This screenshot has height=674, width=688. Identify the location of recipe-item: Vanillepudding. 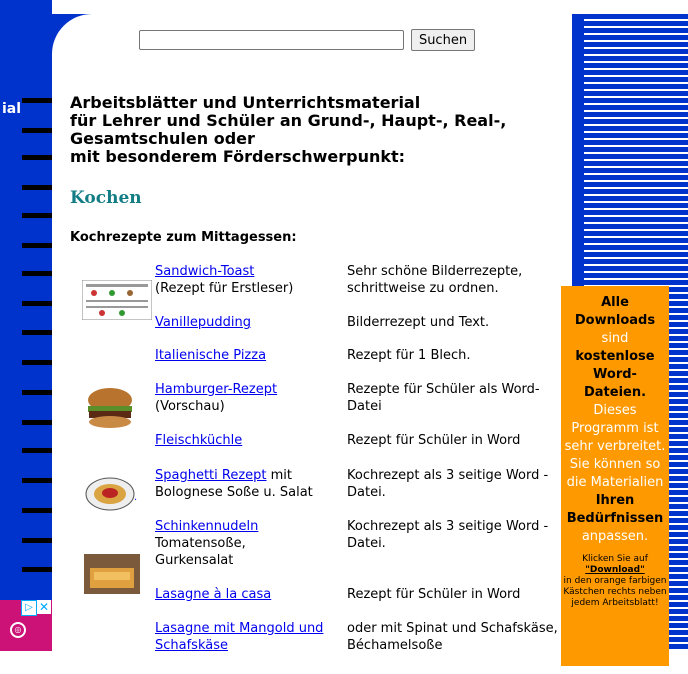
(250, 322).